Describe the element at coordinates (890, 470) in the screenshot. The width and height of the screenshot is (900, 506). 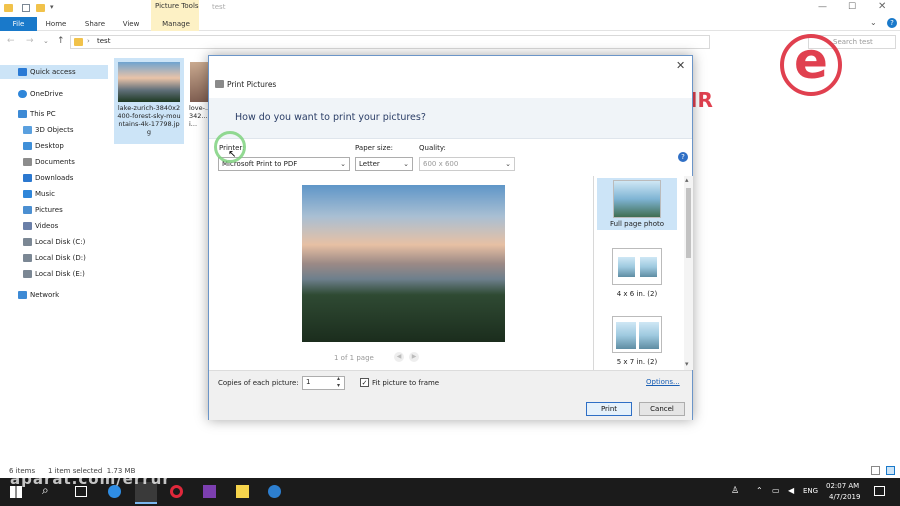
I see `large-icons-view-icon` at that location.